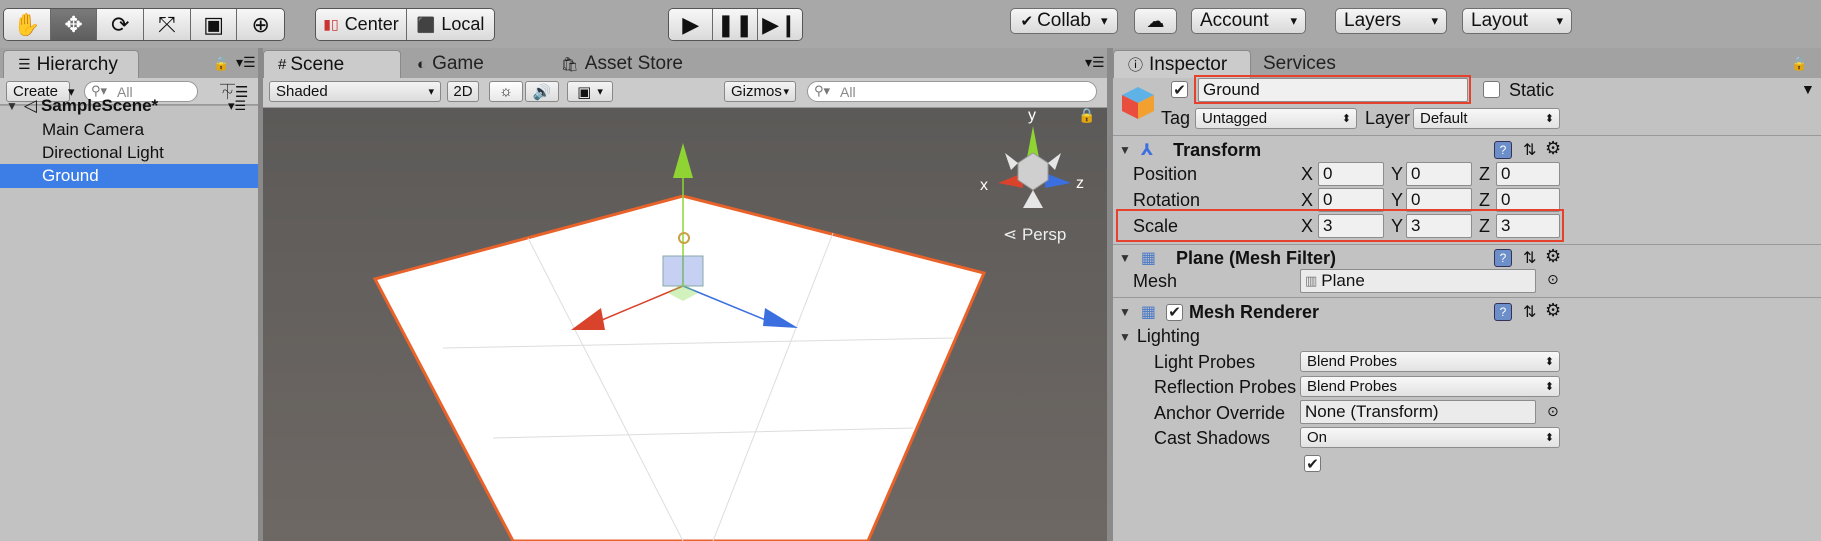 The width and height of the screenshot is (1821, 541). What do you see at coordinates (103, 152) in the screenshot?
I see `hierarchy-item-label: Directional Light` at bounding box center [103, 152].